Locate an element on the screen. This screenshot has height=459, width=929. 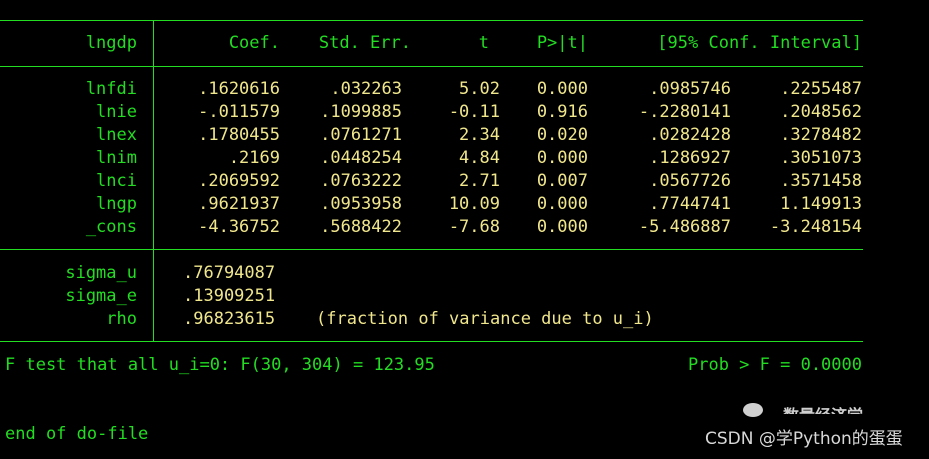
sigma-row-name: sigma_u is located at coordinates (101, 273).